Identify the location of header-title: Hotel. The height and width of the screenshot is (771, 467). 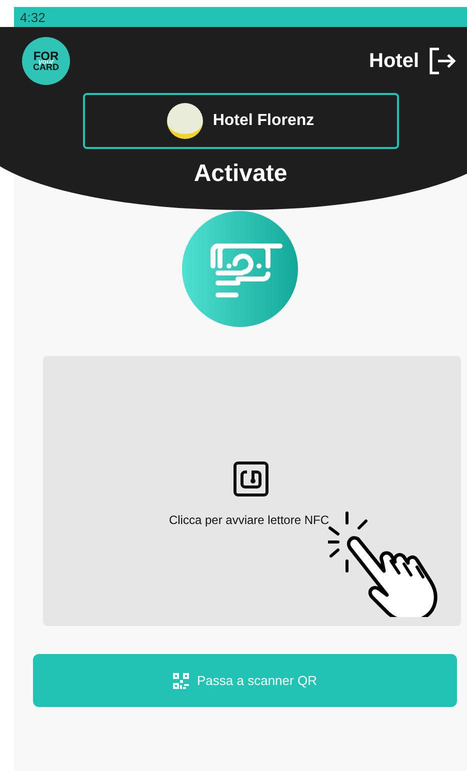
(394, 61).